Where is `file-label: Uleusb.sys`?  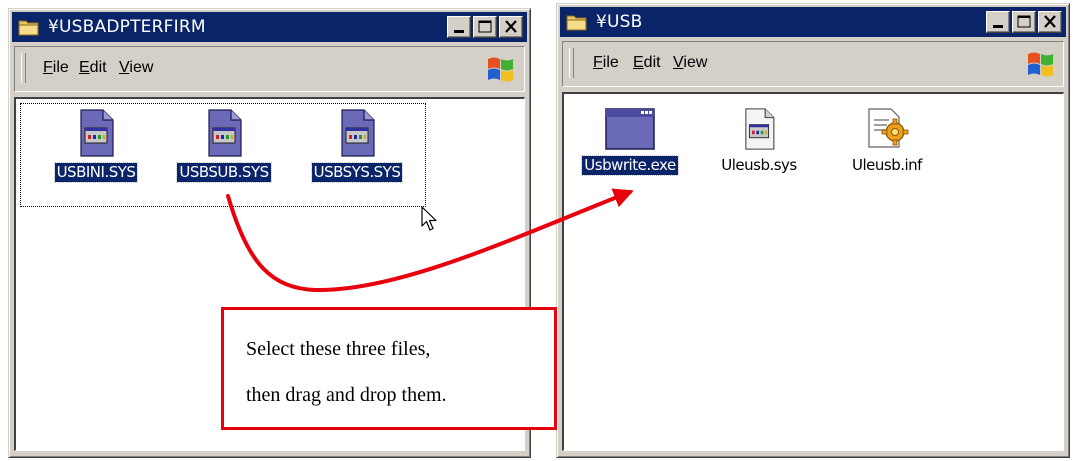
file-label: Uleusb.sys is located at coordinates (759, 165).